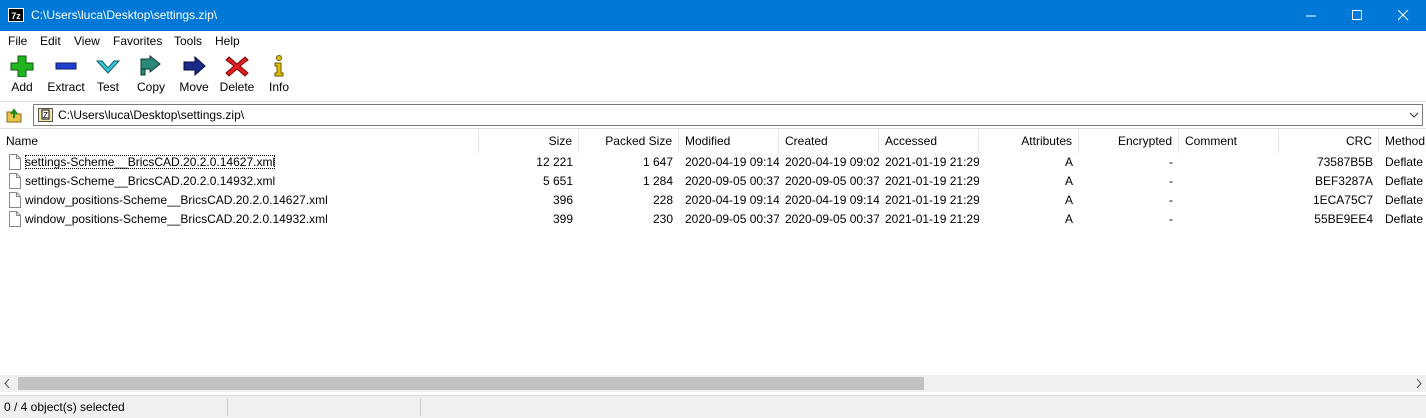  What do you see at coordinates (108, 67) in the screenshot?
I see `checkmark-icon` at bounding box center [108, 67].